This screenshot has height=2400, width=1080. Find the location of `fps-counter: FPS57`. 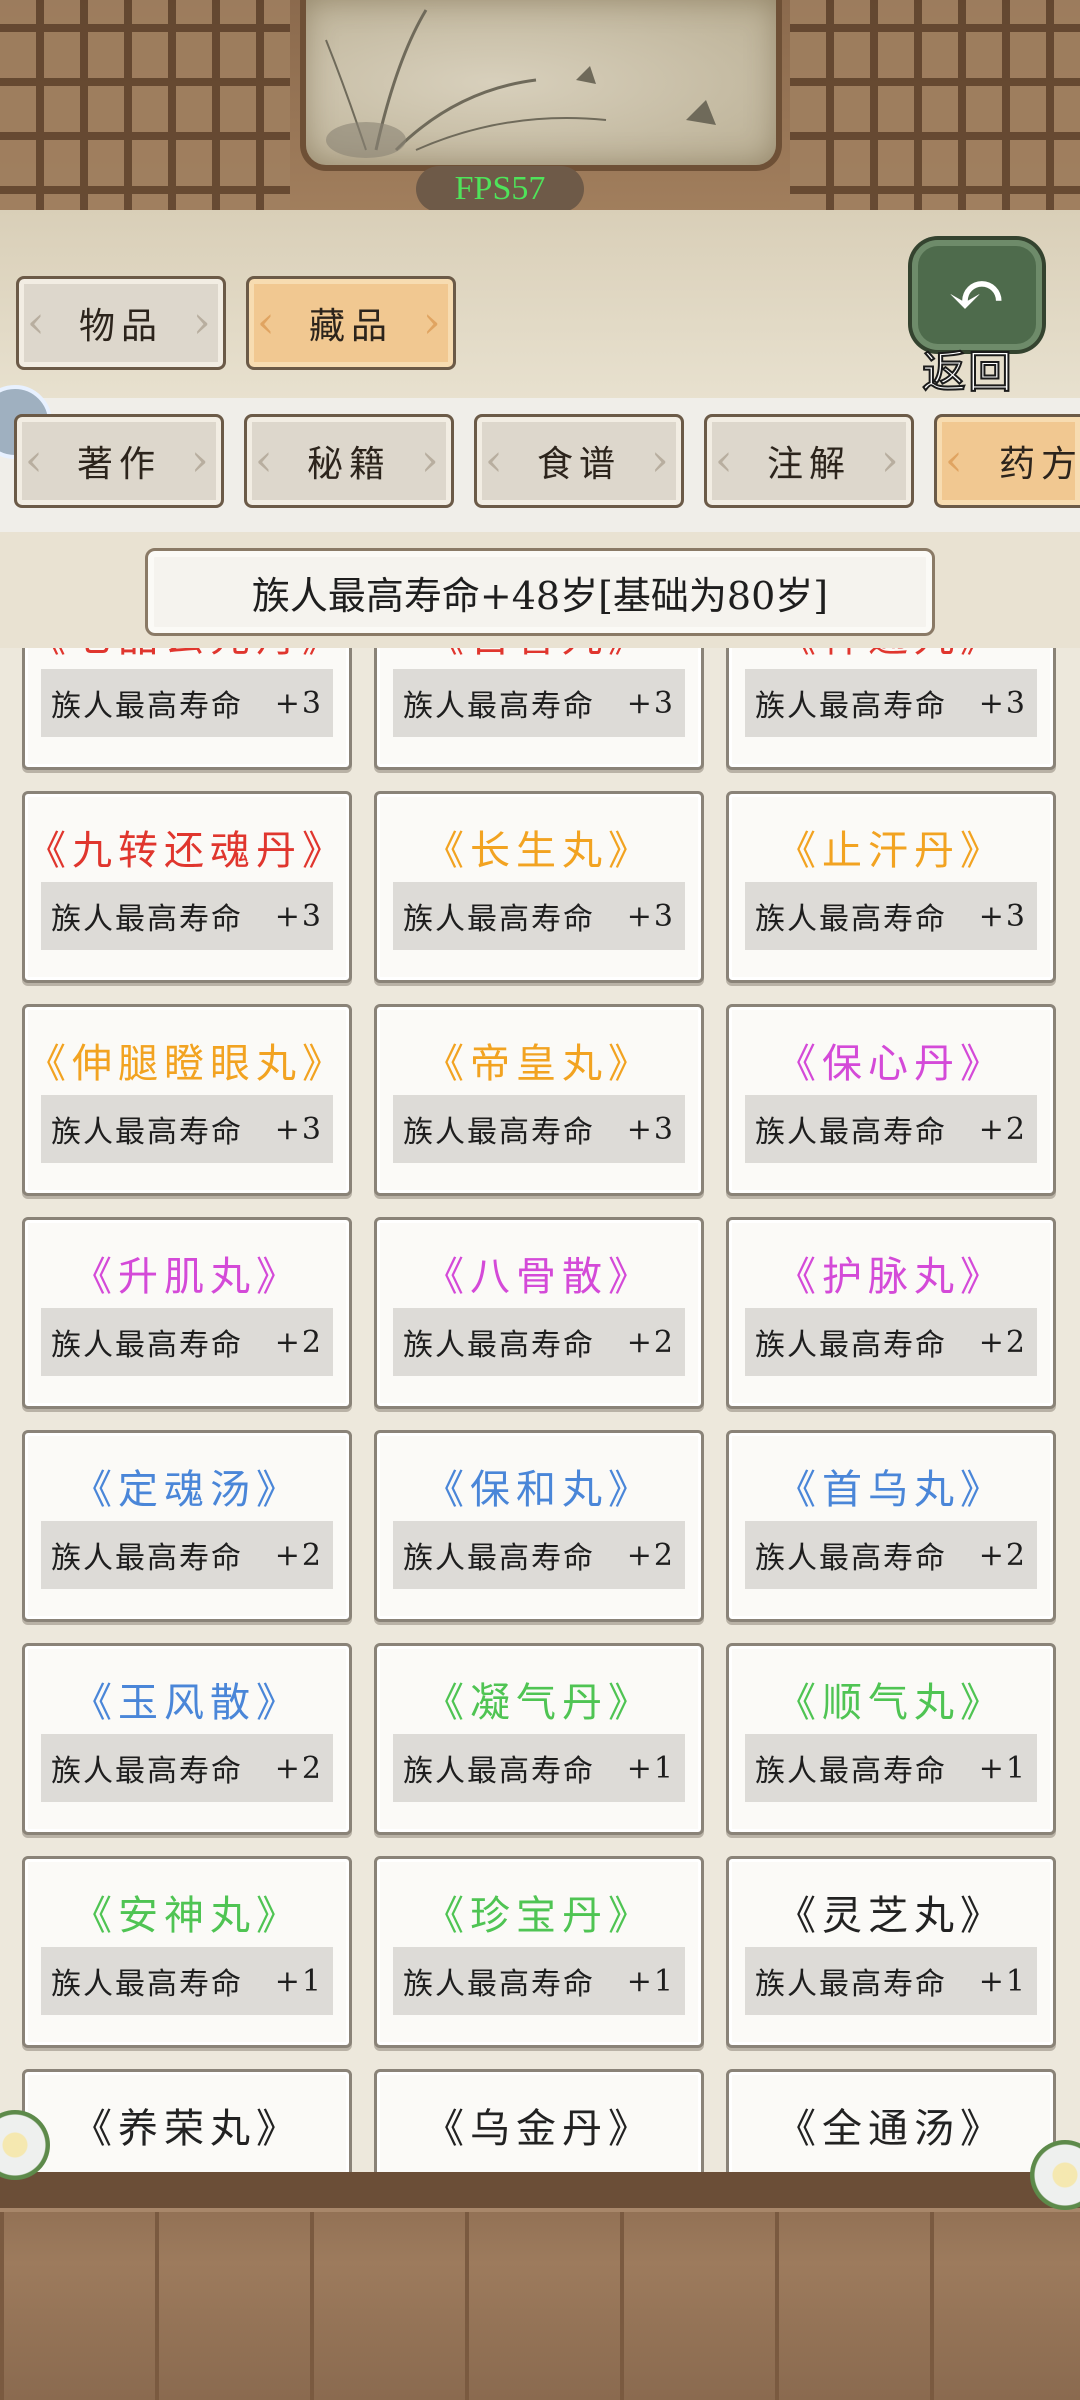

fps-counter: FPS57 is located at coordinates (500, 189).